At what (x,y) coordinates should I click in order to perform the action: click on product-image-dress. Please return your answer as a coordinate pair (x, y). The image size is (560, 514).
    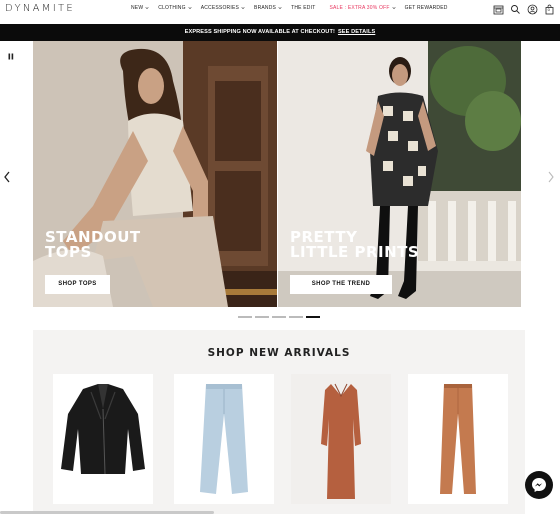
    Looking at the image, I should click on (341, 439).